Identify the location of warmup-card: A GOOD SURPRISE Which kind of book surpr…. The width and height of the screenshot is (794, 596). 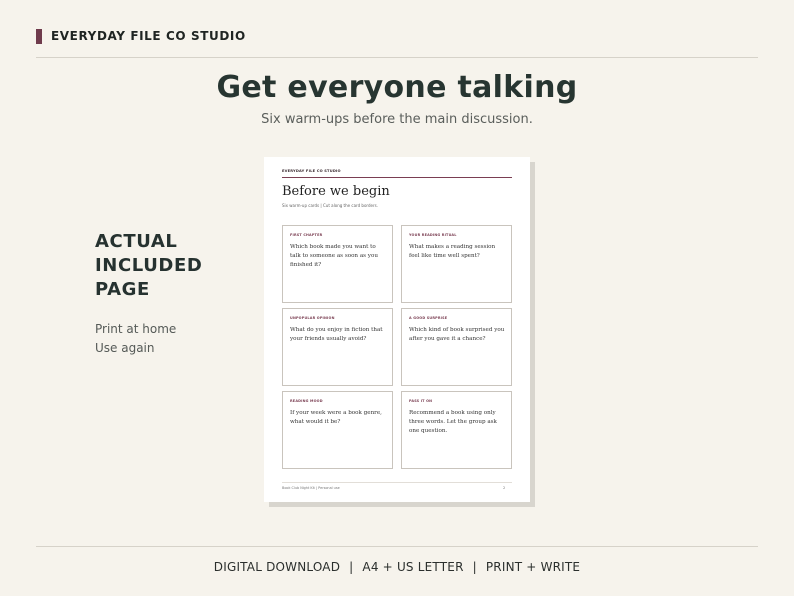
(456, 347).